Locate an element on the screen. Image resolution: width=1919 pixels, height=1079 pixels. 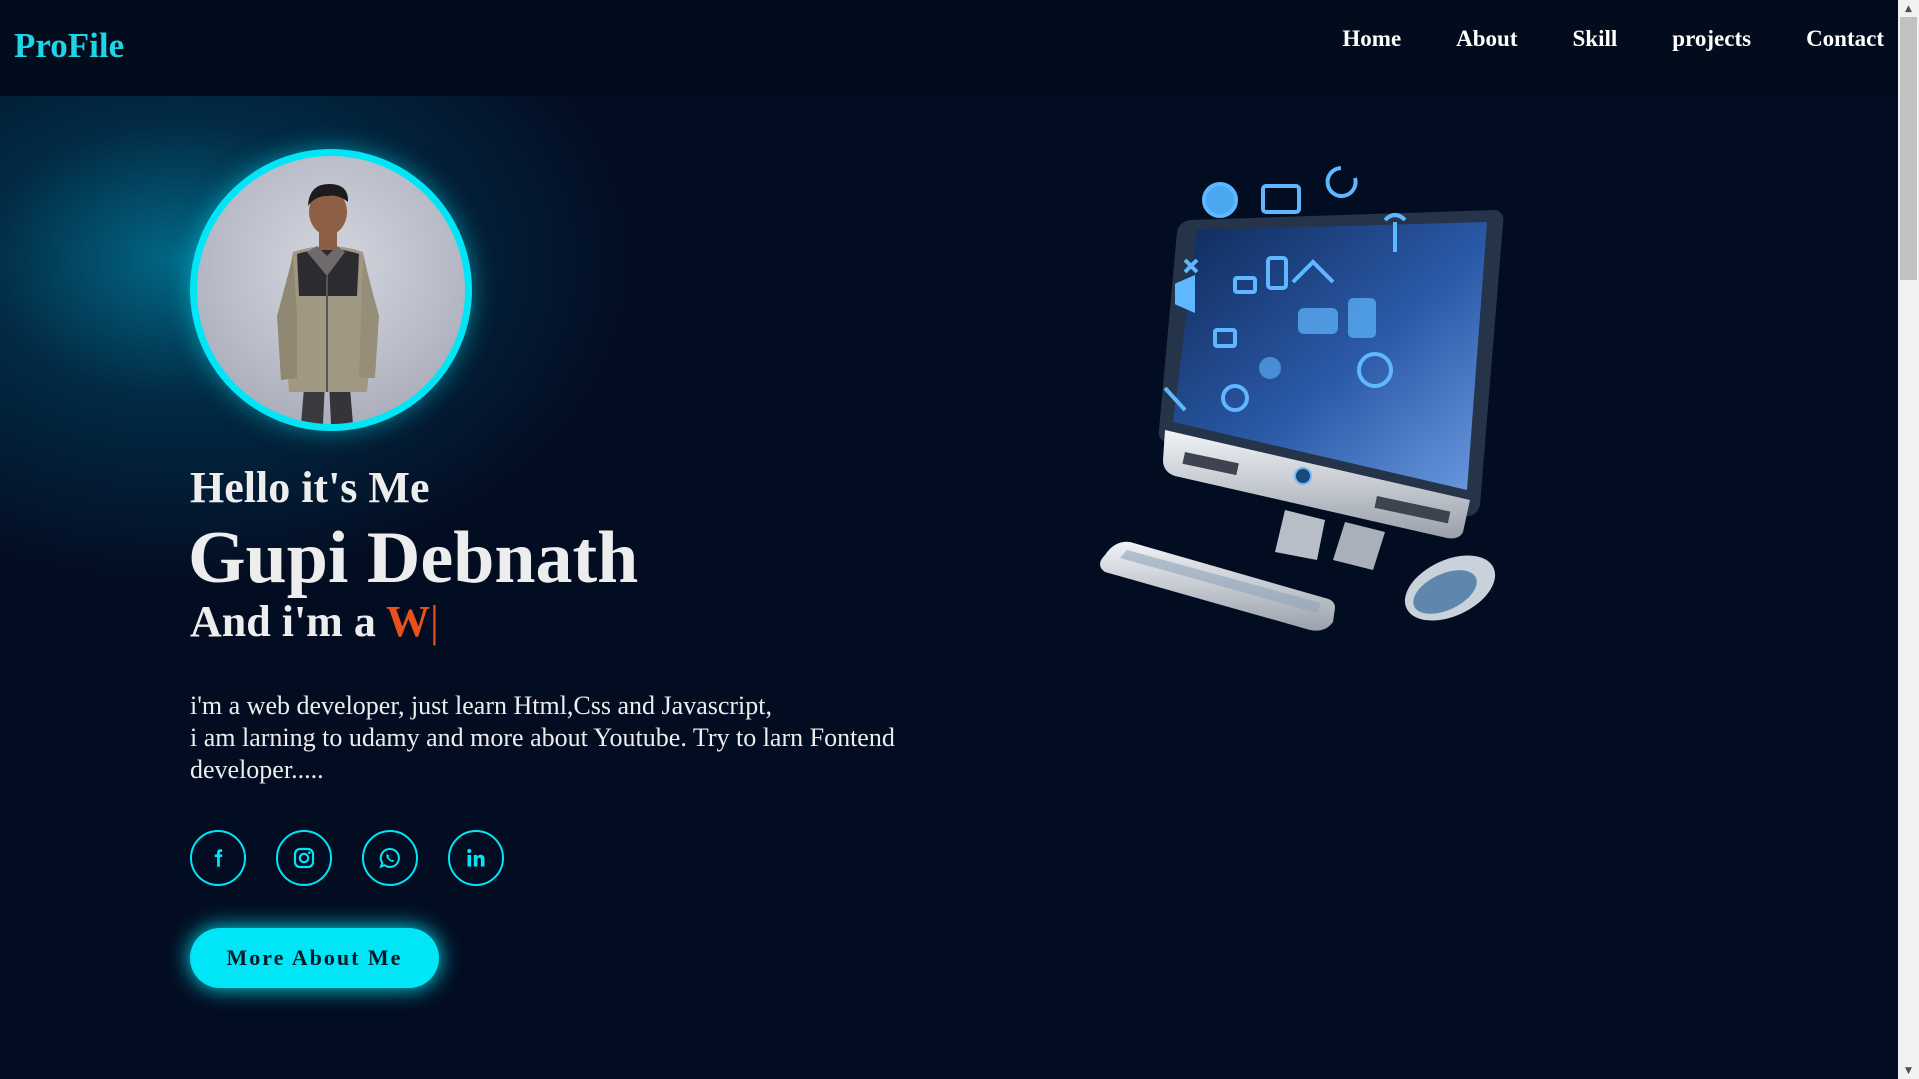
whatsapp-link is located at coordinates (390, 858).